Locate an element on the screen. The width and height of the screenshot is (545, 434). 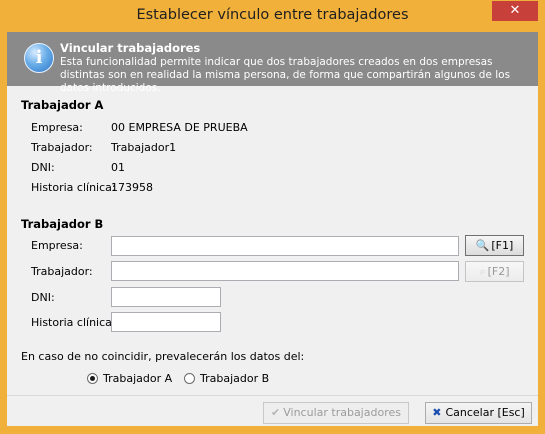
worker-a-empresa-label: Empresa: is located at coordinates (57, 127).